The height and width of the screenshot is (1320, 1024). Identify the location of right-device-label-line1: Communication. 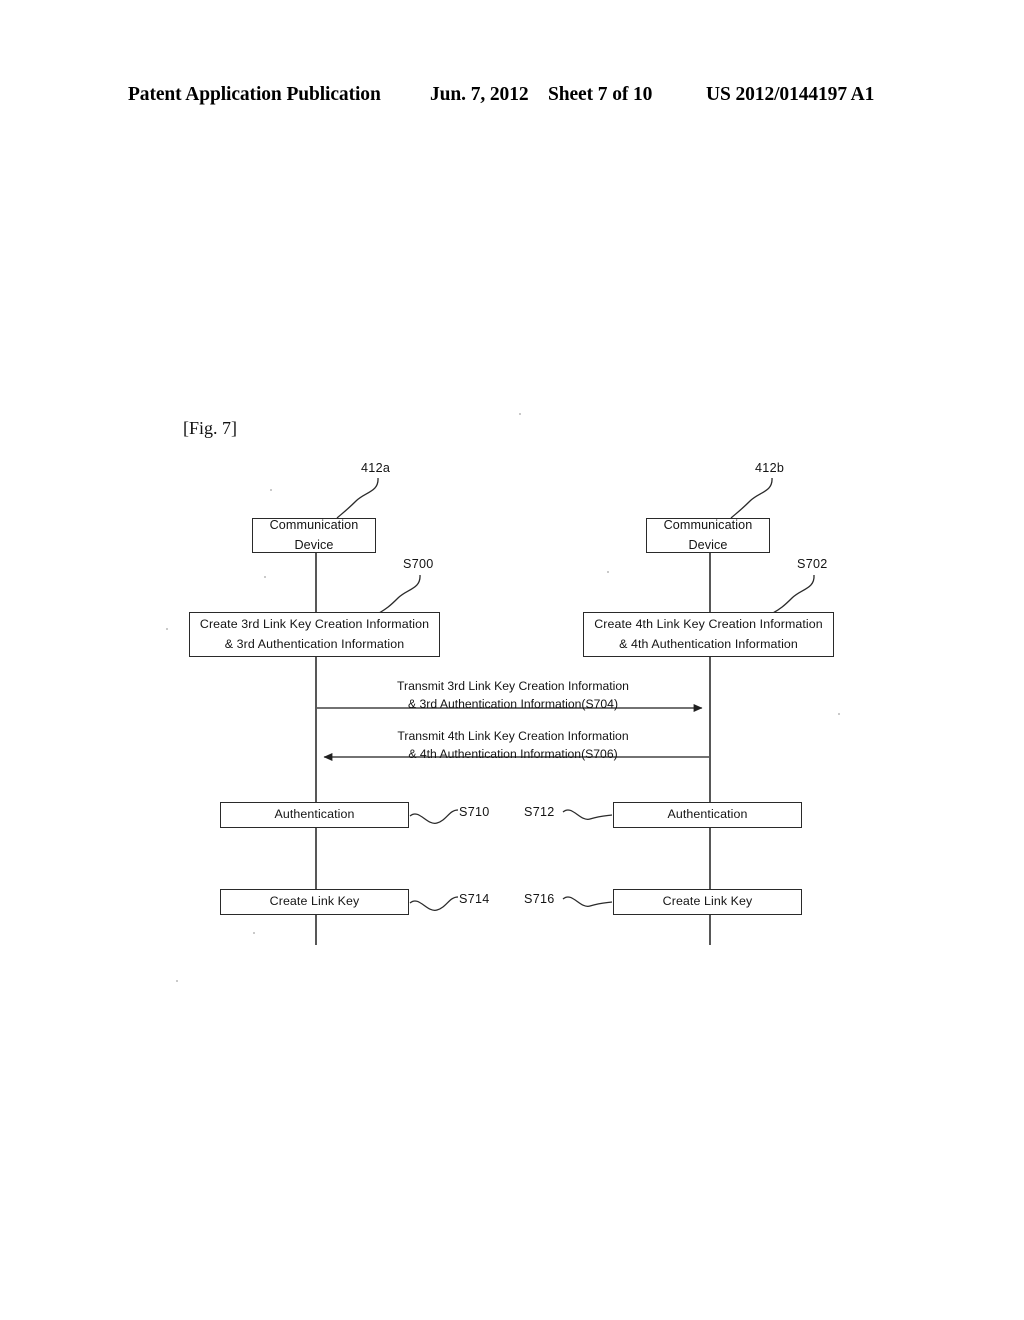
(708, 524).